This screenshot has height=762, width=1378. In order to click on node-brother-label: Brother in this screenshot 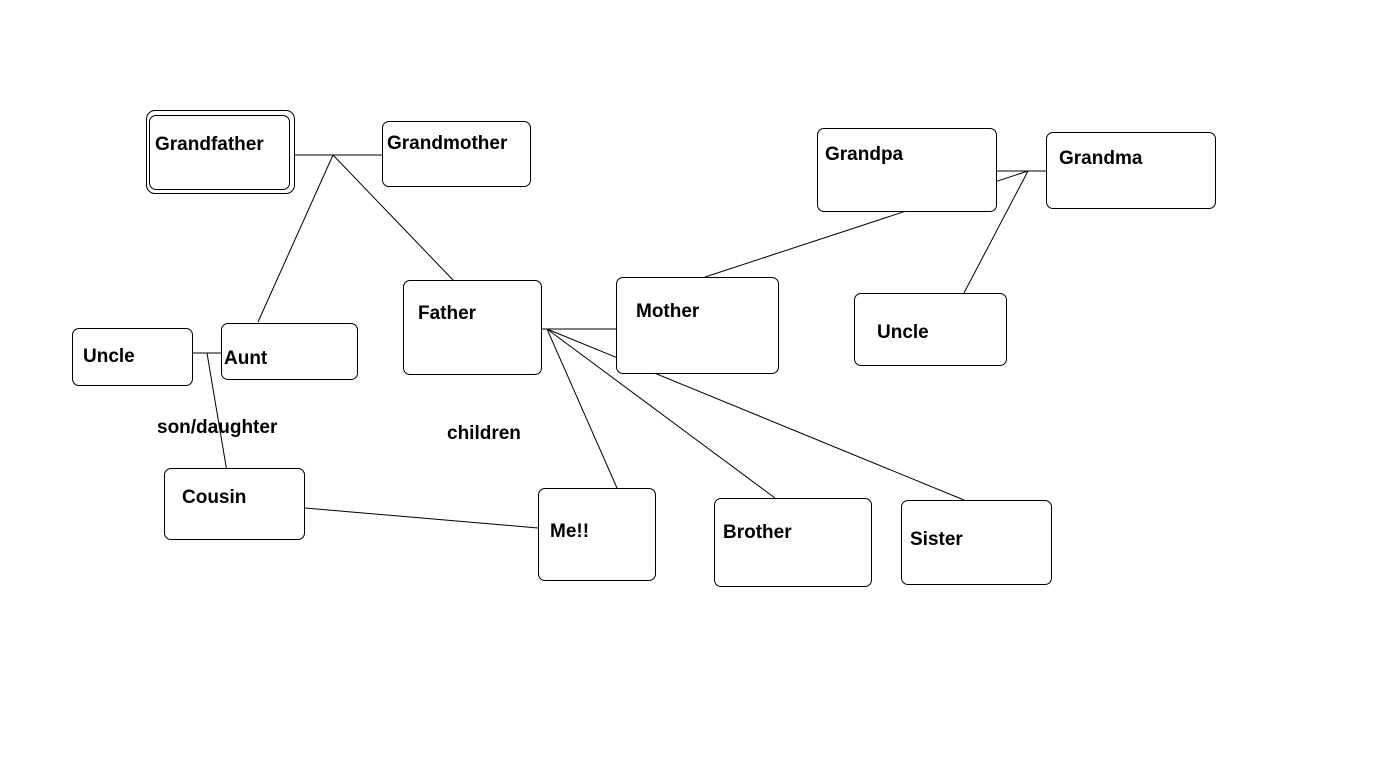, I will do `click(757, 532)`.